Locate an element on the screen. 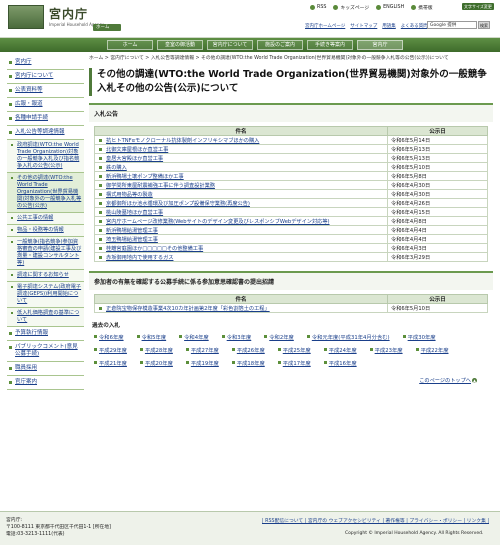  past-year-link: 令和4年度 is located at coordinates (194, 337).